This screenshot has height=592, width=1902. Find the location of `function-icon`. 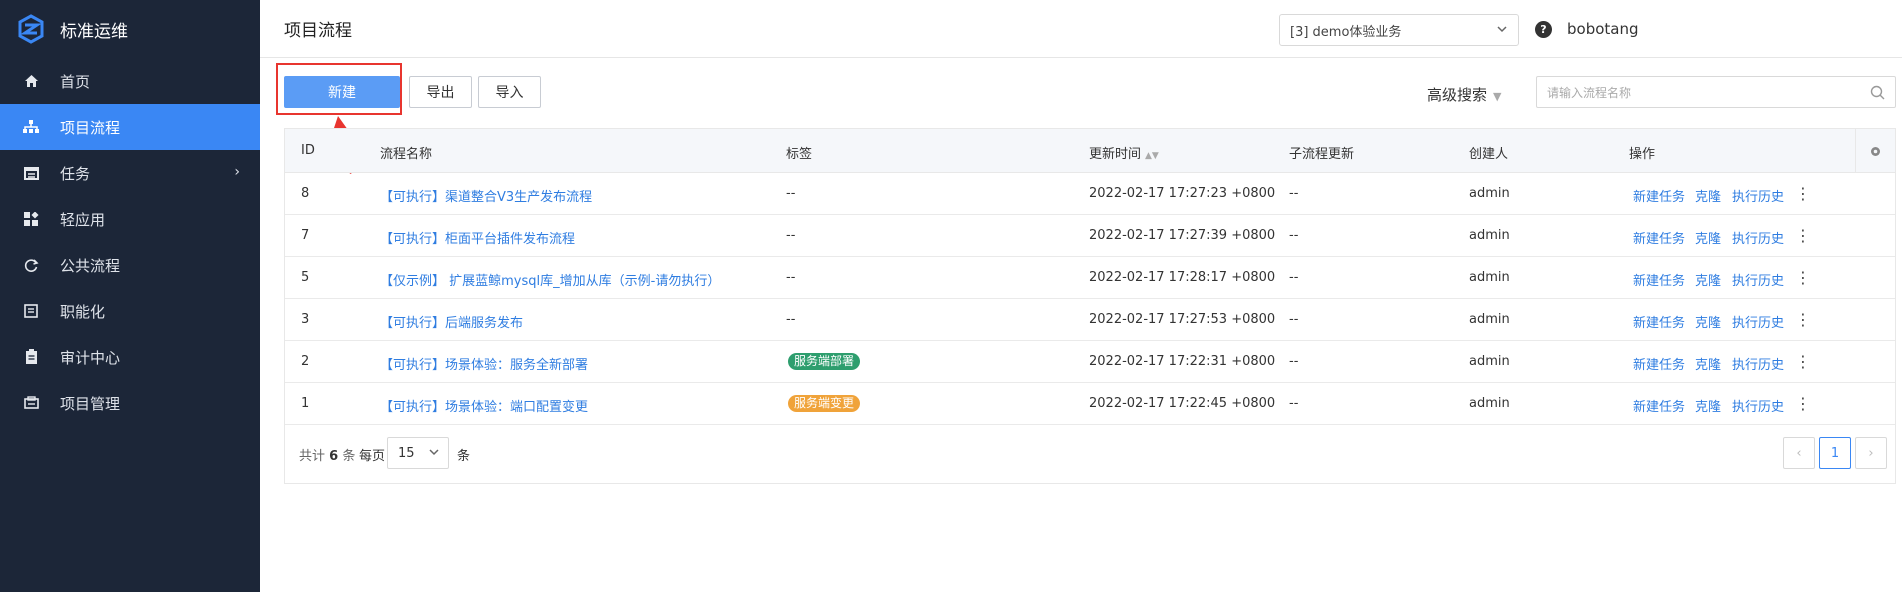

function-icon is located at coordinates (31, 311).